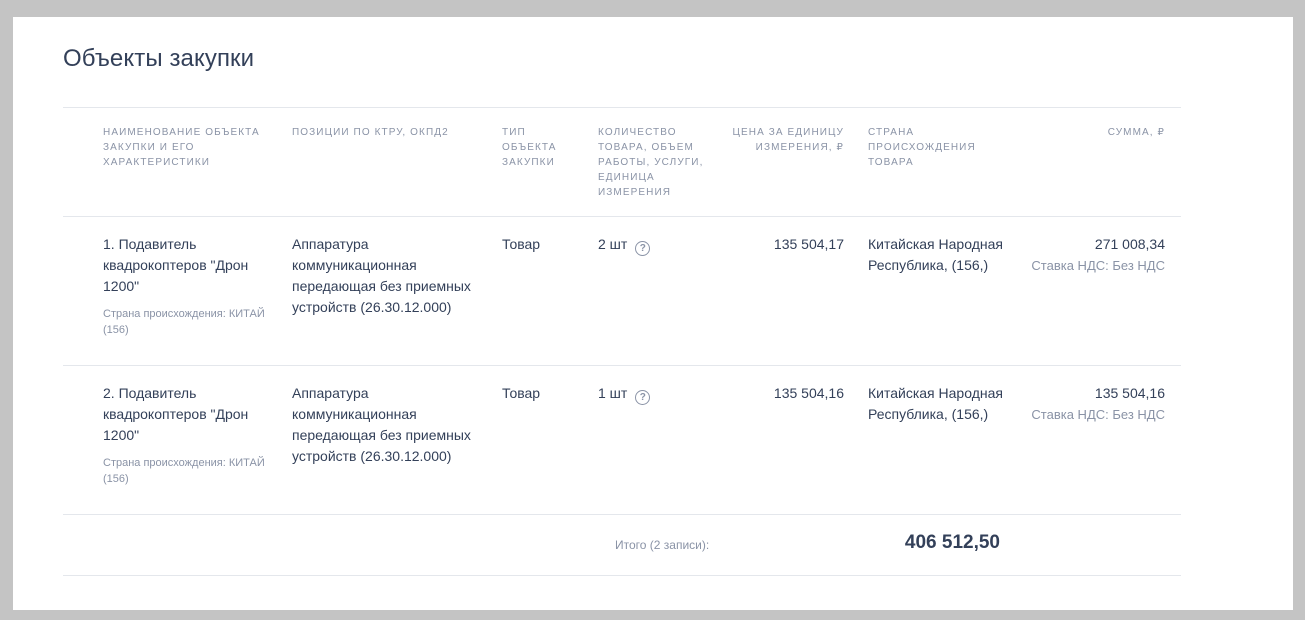 This screenshot has width=1305, height=620. What do you see at coordinates (613, 393) in the screenshot?
I see `item-quantity: 1 шт` at bounding box center [613, 393].